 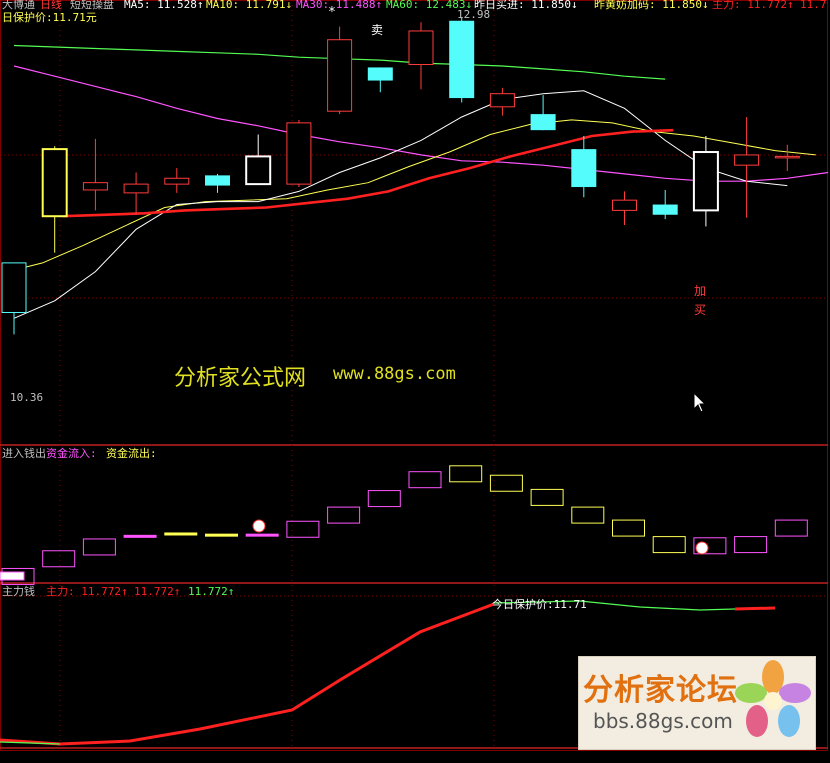 I want to click on forum-logo-url: bbs.88gs.com, so click(x=663, y=721).